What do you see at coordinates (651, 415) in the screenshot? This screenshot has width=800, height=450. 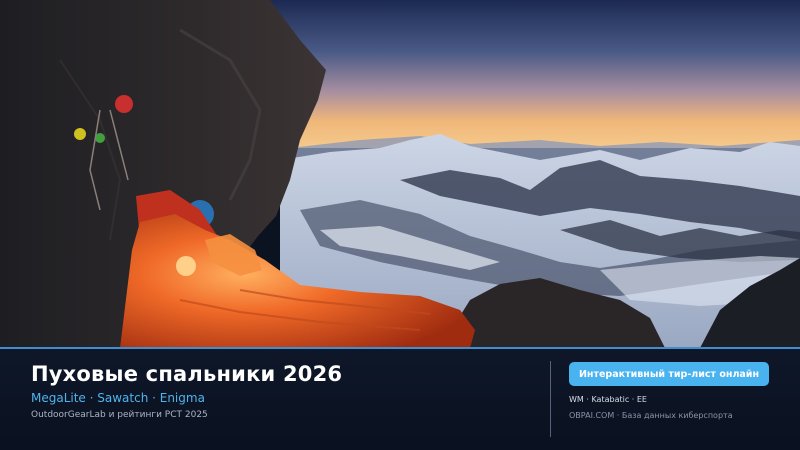 I see `site-caption: OBPAI.COM · База данных киберспорта` at bounding box center [651, 415].